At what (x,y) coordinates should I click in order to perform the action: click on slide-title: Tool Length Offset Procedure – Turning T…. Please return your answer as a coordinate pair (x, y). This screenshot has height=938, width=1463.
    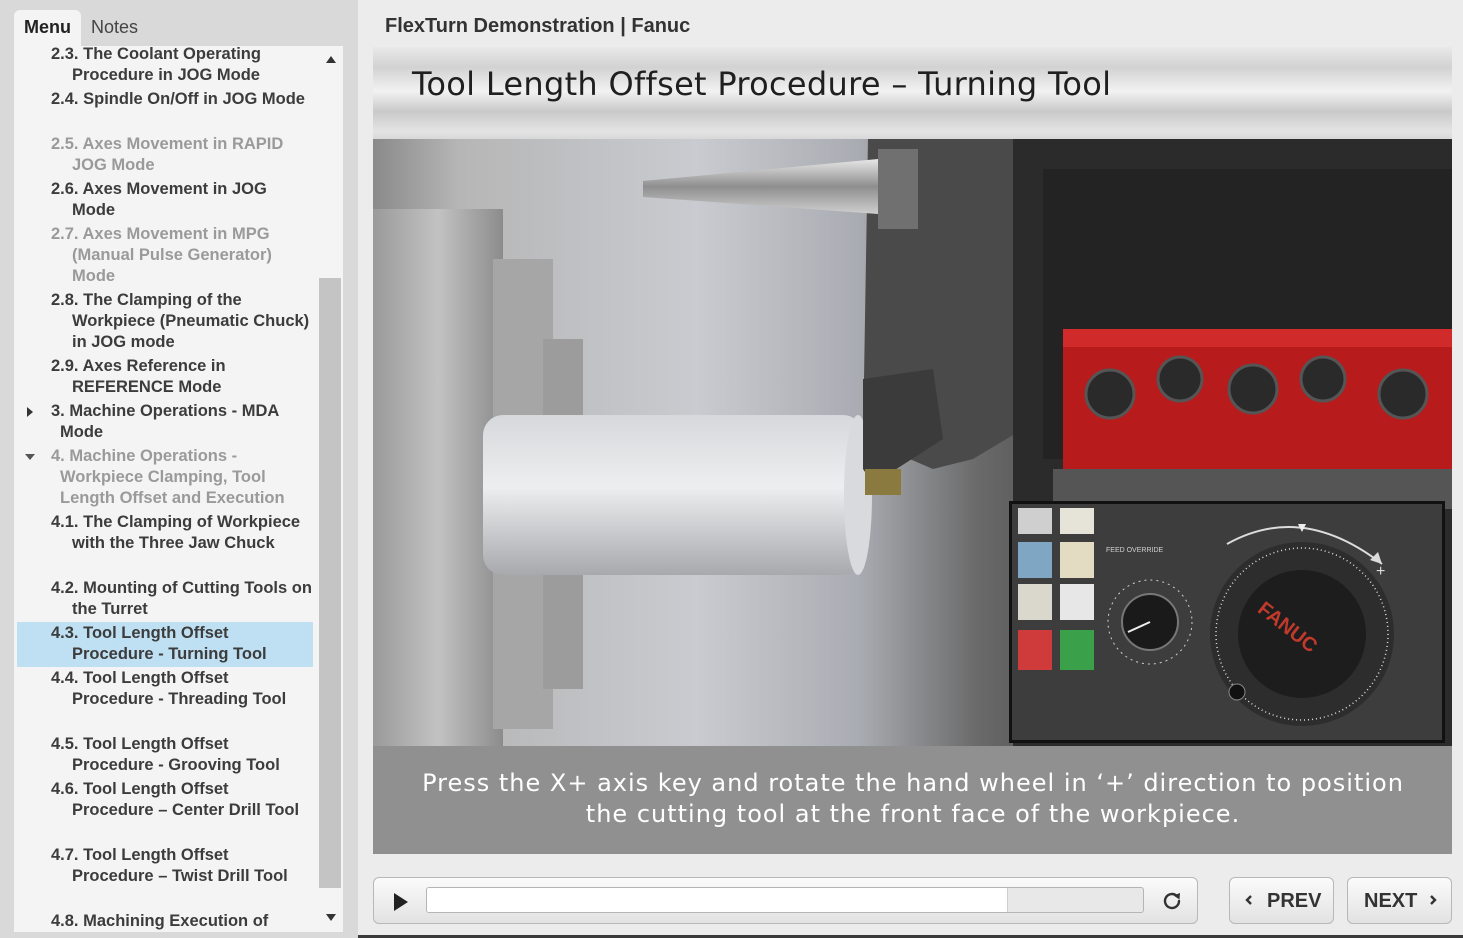
    Looking at the image, I should click on (762, 84).